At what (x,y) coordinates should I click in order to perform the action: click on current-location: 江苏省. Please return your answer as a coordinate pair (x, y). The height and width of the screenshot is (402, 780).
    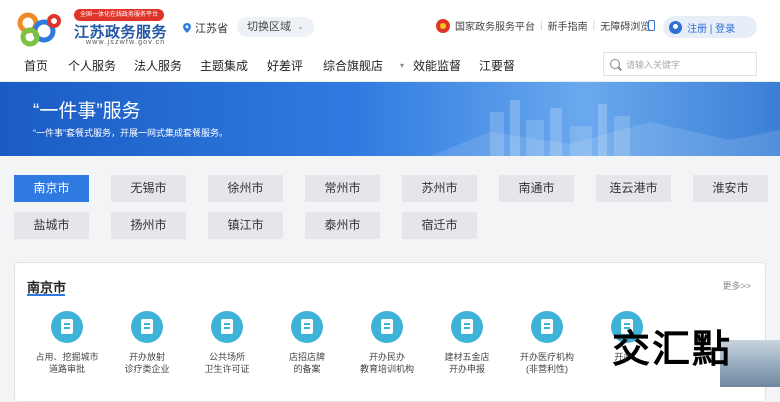
    Looking at the image, I should click on (205, 28).